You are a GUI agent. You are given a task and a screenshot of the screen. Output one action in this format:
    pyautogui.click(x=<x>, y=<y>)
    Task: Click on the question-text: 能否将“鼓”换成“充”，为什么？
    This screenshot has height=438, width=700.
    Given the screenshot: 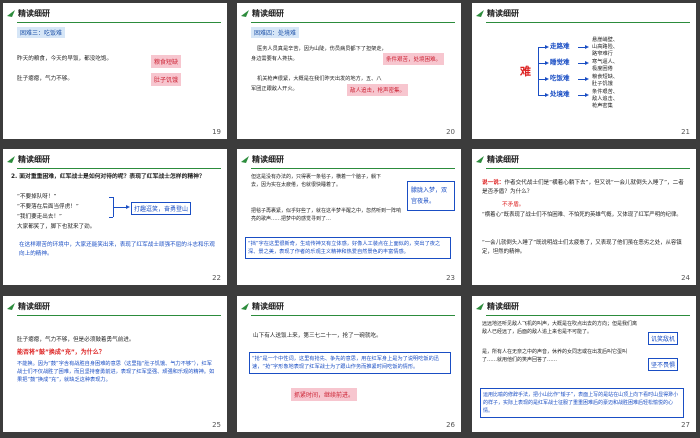 What is the action you would take?
    pyautogui.click(x=61, y=352)
    